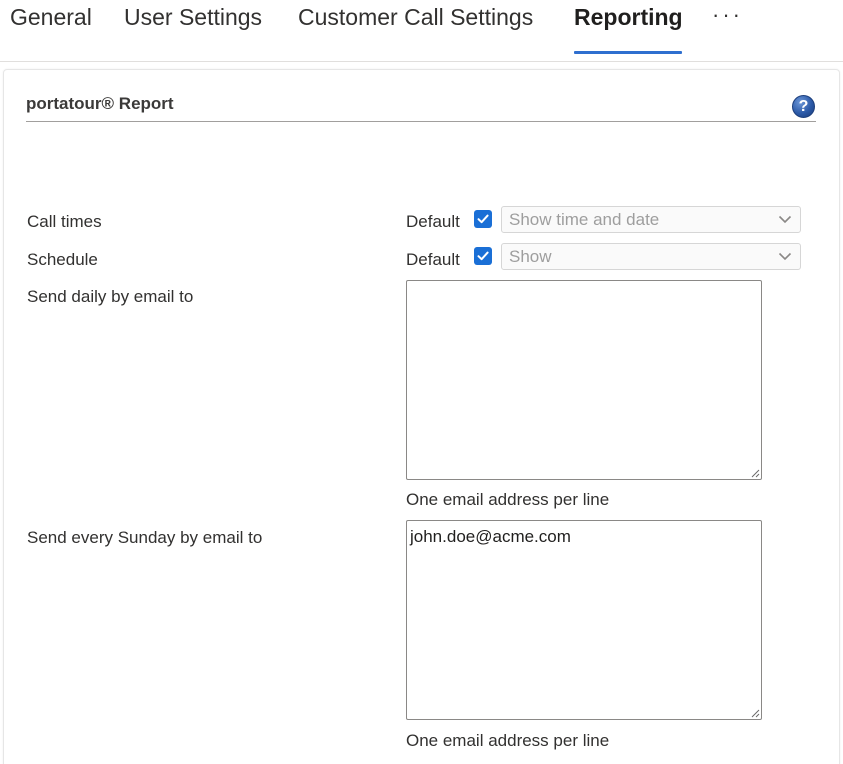 The image size is (843, 764). I want to click on call-times-select-value: Show time and date, so click(584, 219).